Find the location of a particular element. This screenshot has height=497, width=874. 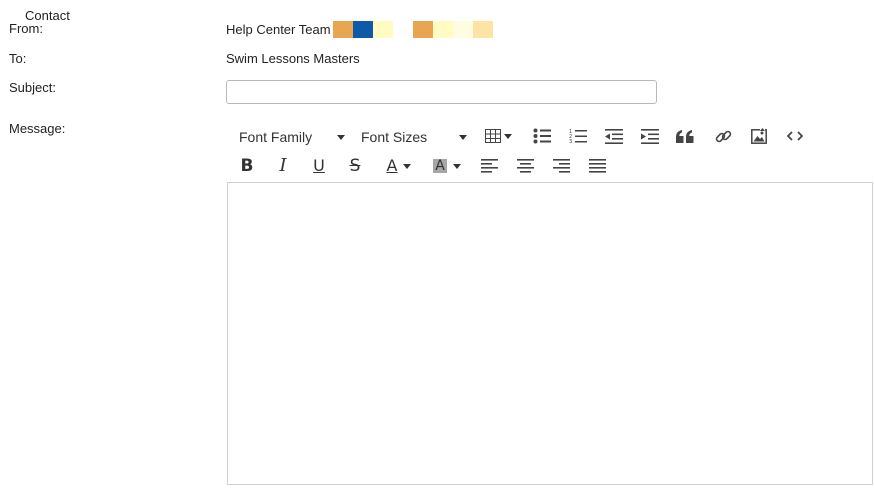

subject-label: Subject: is located at coordinates (32, 87).